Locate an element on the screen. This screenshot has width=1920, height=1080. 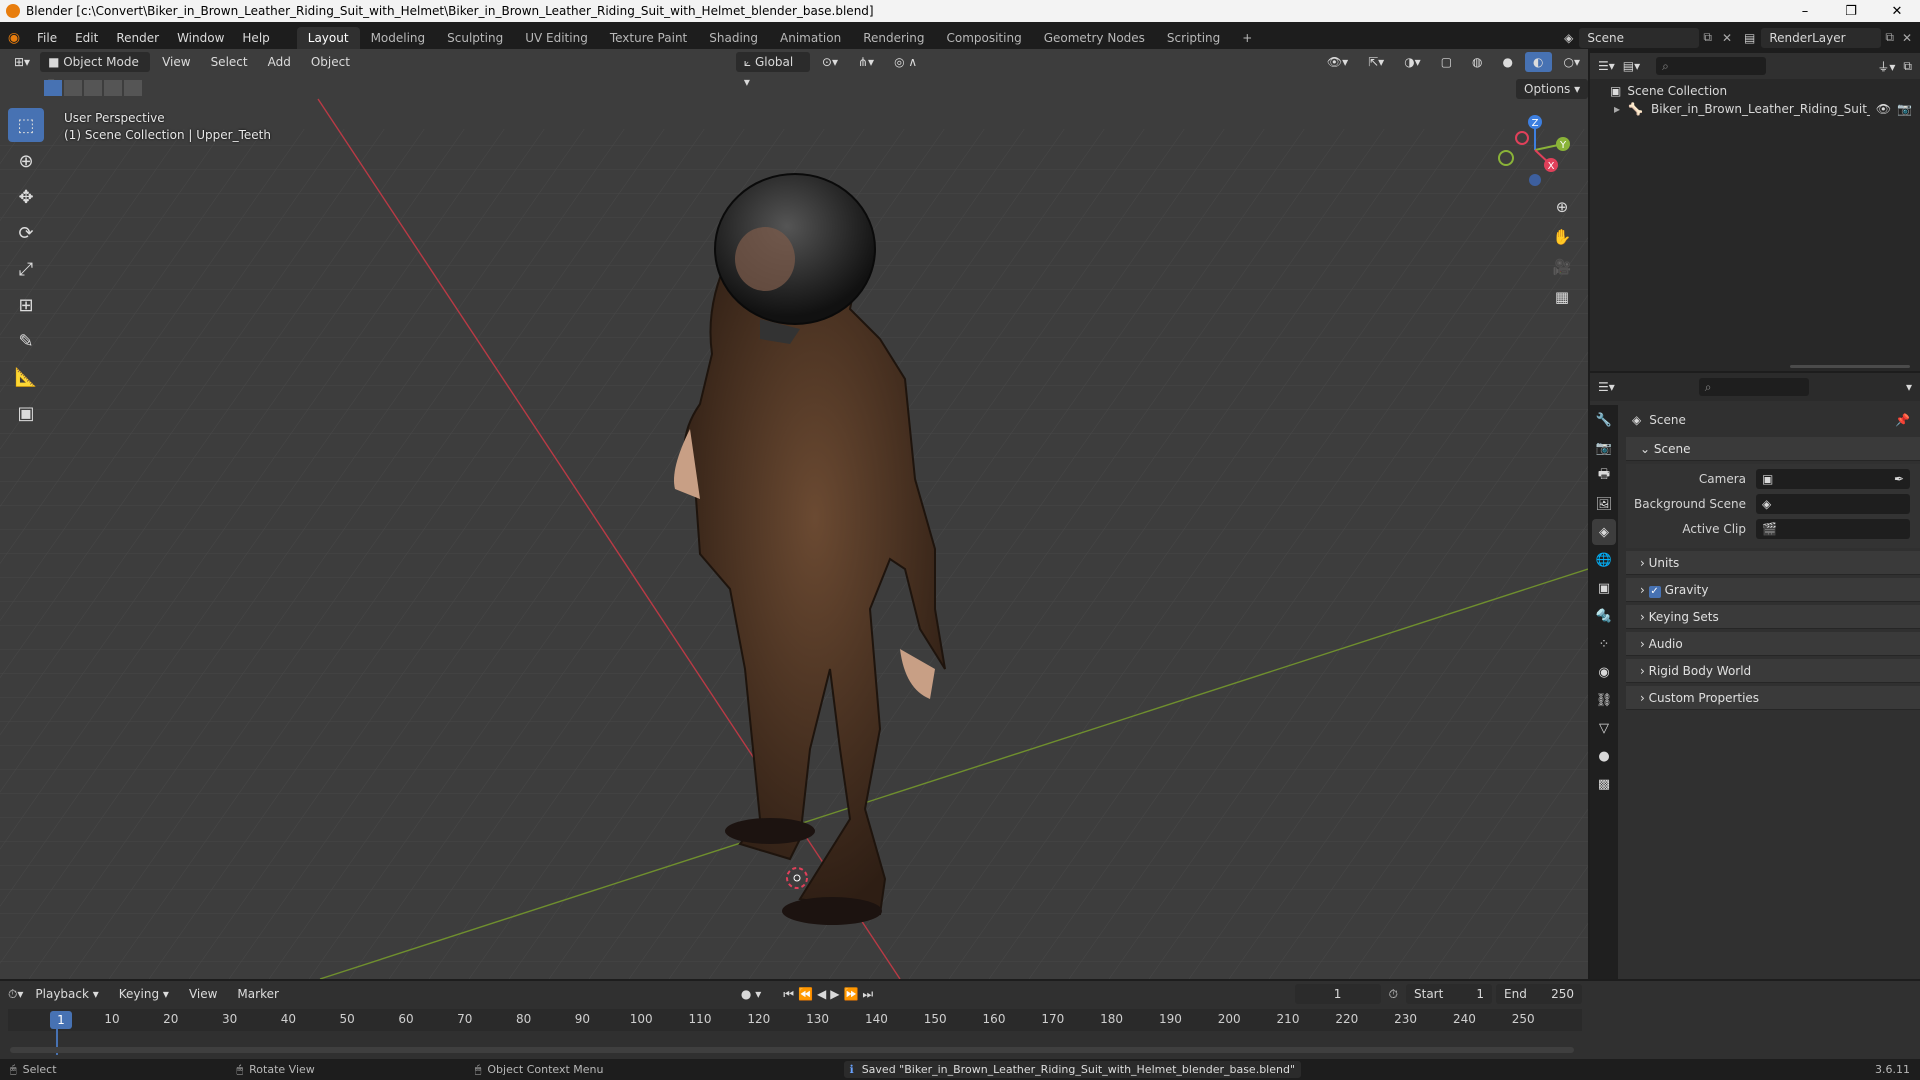
shading-rendered-icon: ○▾ is located at coordinates (1572, 62).